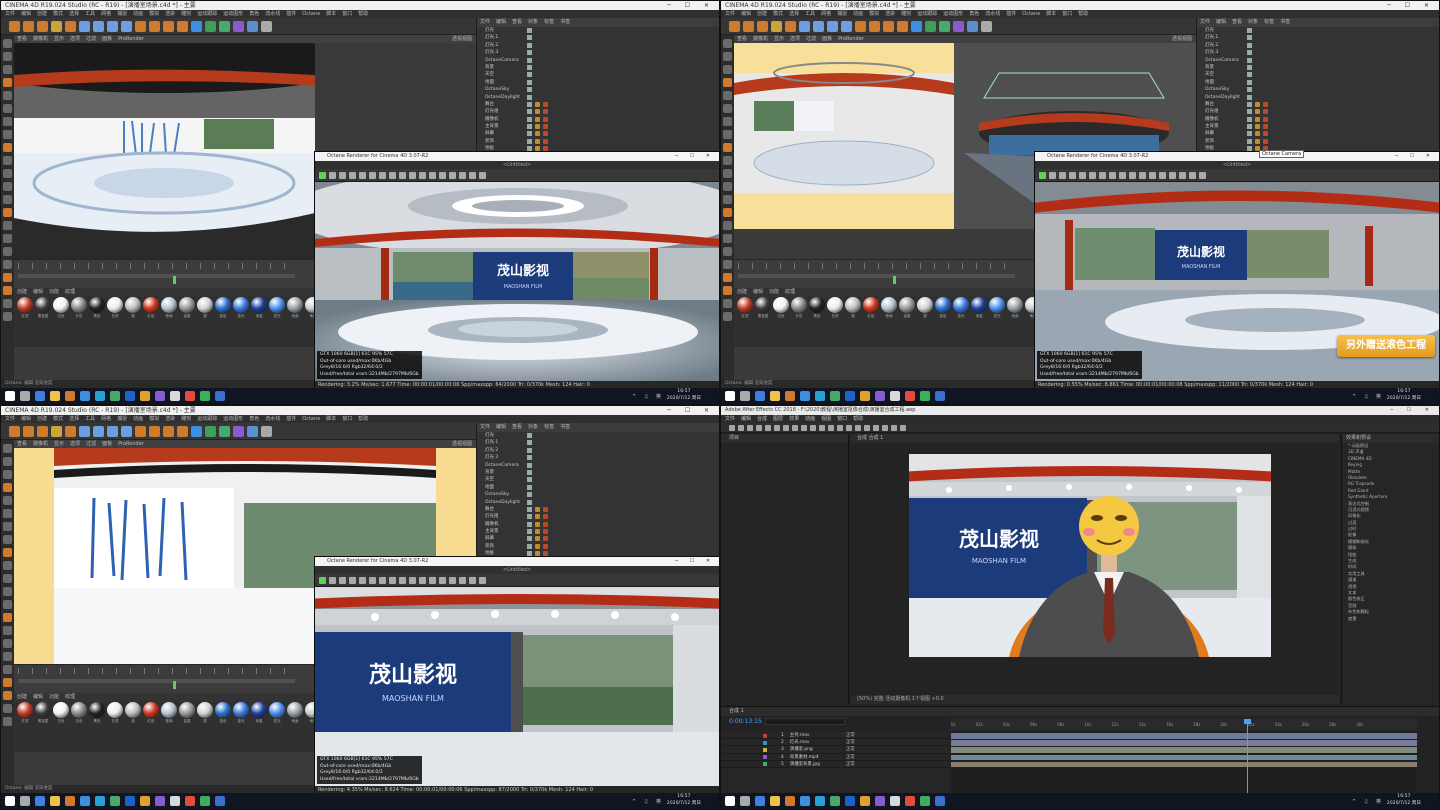  What do you see at coordinates (1011, 14) in the screenshot?
I see `menu-item: 插件` at bounding box center [1011, 14].